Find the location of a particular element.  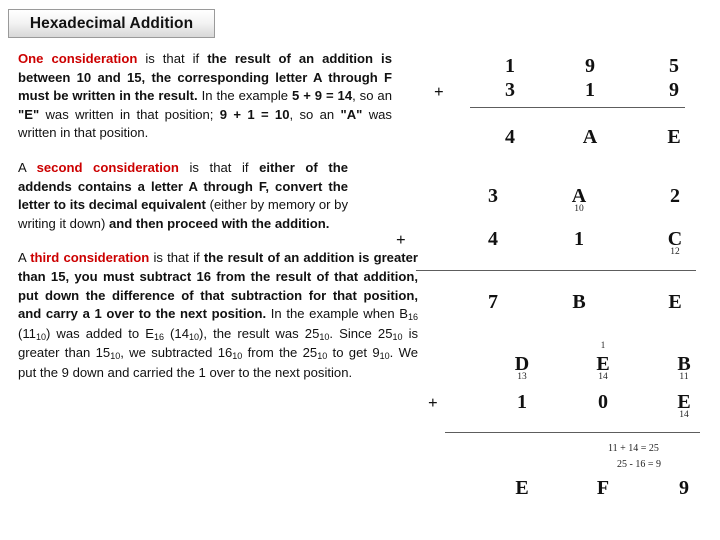

example-1-sum-digit-2: E is located at coordinates (674, 137).